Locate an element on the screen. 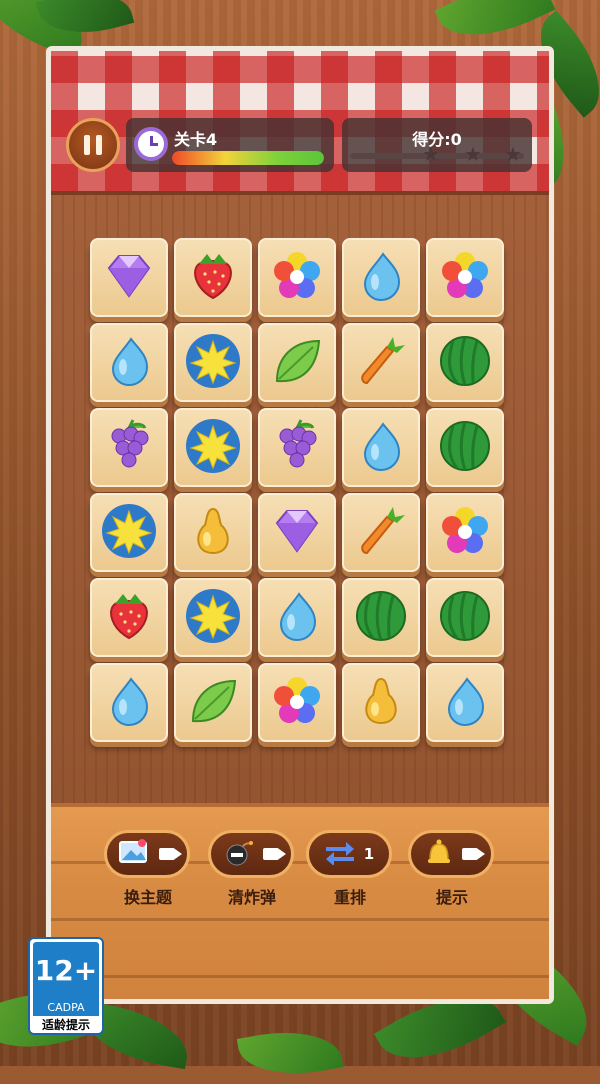 This screenshot has height=1084, width=600. hint-label: 提示 is located at coordinates (451, 897).